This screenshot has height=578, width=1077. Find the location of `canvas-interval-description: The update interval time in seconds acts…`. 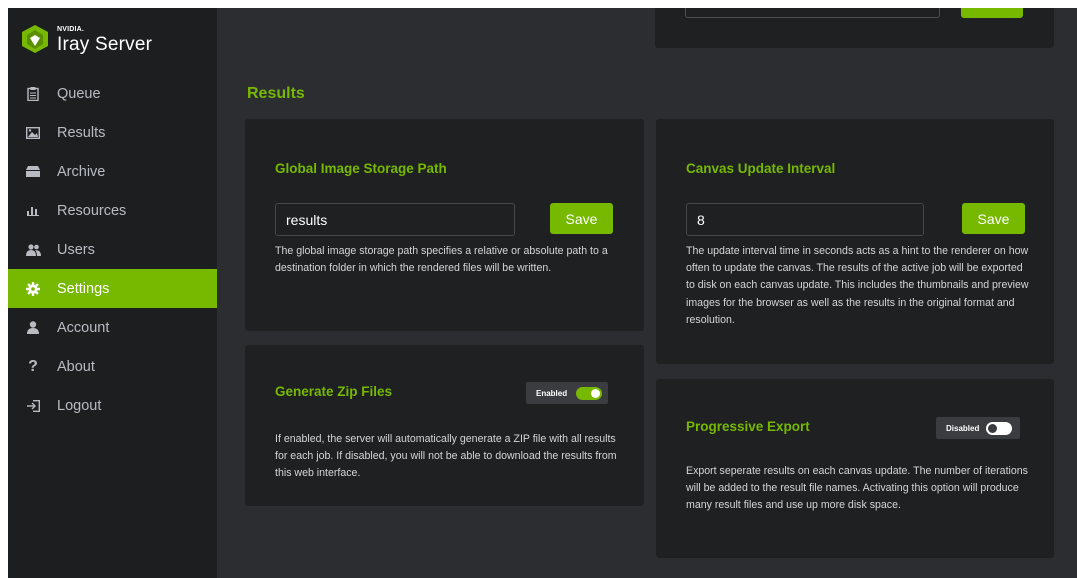

canvas-interval-description: The update interval time in seconds acts… is located at coordinates (857, 285).